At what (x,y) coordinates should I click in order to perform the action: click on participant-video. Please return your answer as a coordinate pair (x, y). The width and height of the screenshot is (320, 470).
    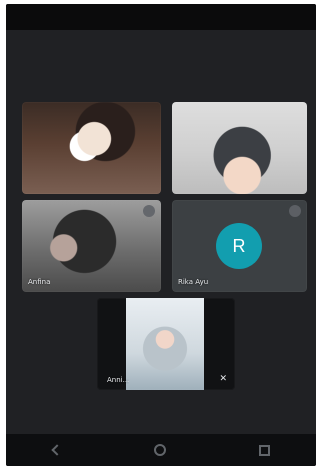
    Looking at the image, I should click on (165, 344).